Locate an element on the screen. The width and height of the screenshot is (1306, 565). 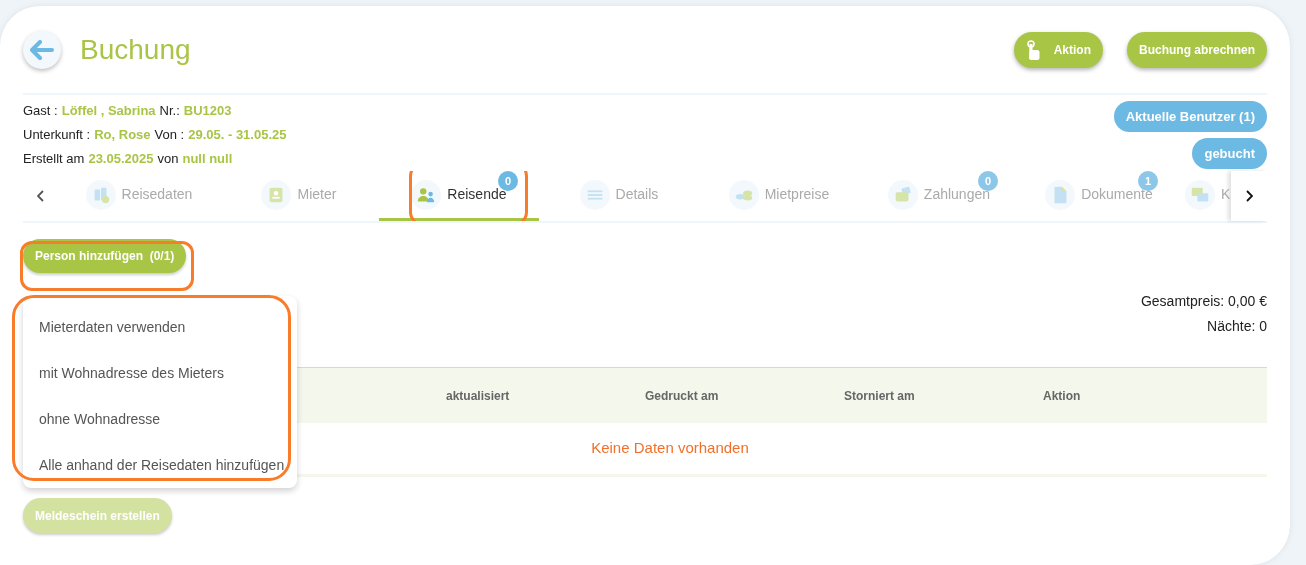
info-label: Erstellt am is located at coordinates (54, 158).